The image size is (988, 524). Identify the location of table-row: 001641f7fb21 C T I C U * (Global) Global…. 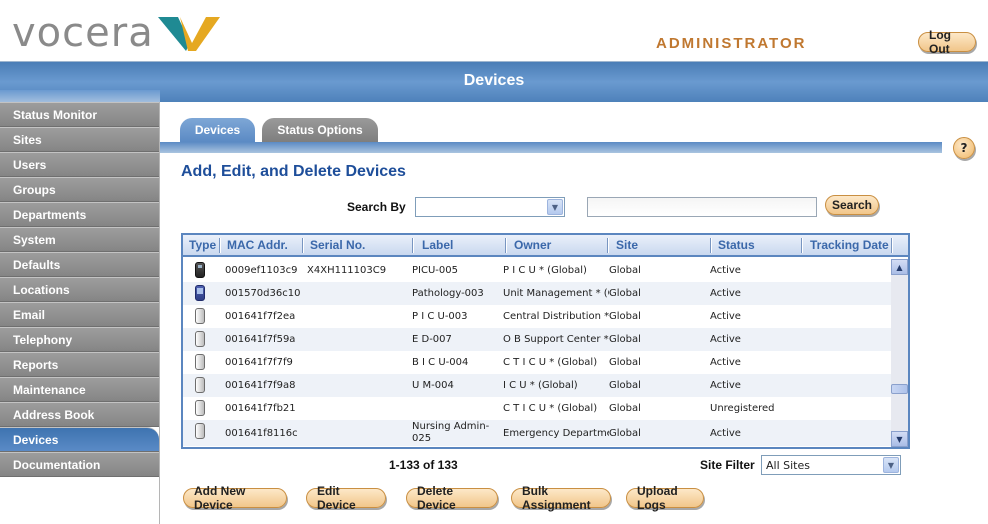
(537, 408).